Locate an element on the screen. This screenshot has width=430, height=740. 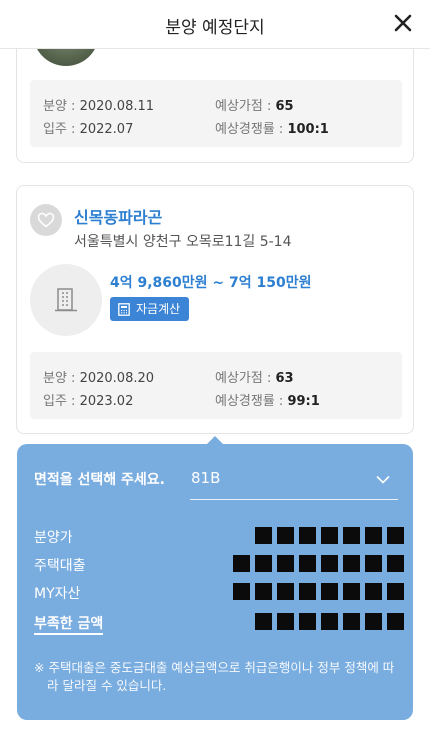
favorite-heart-icon is located at coordinates (46, 220).